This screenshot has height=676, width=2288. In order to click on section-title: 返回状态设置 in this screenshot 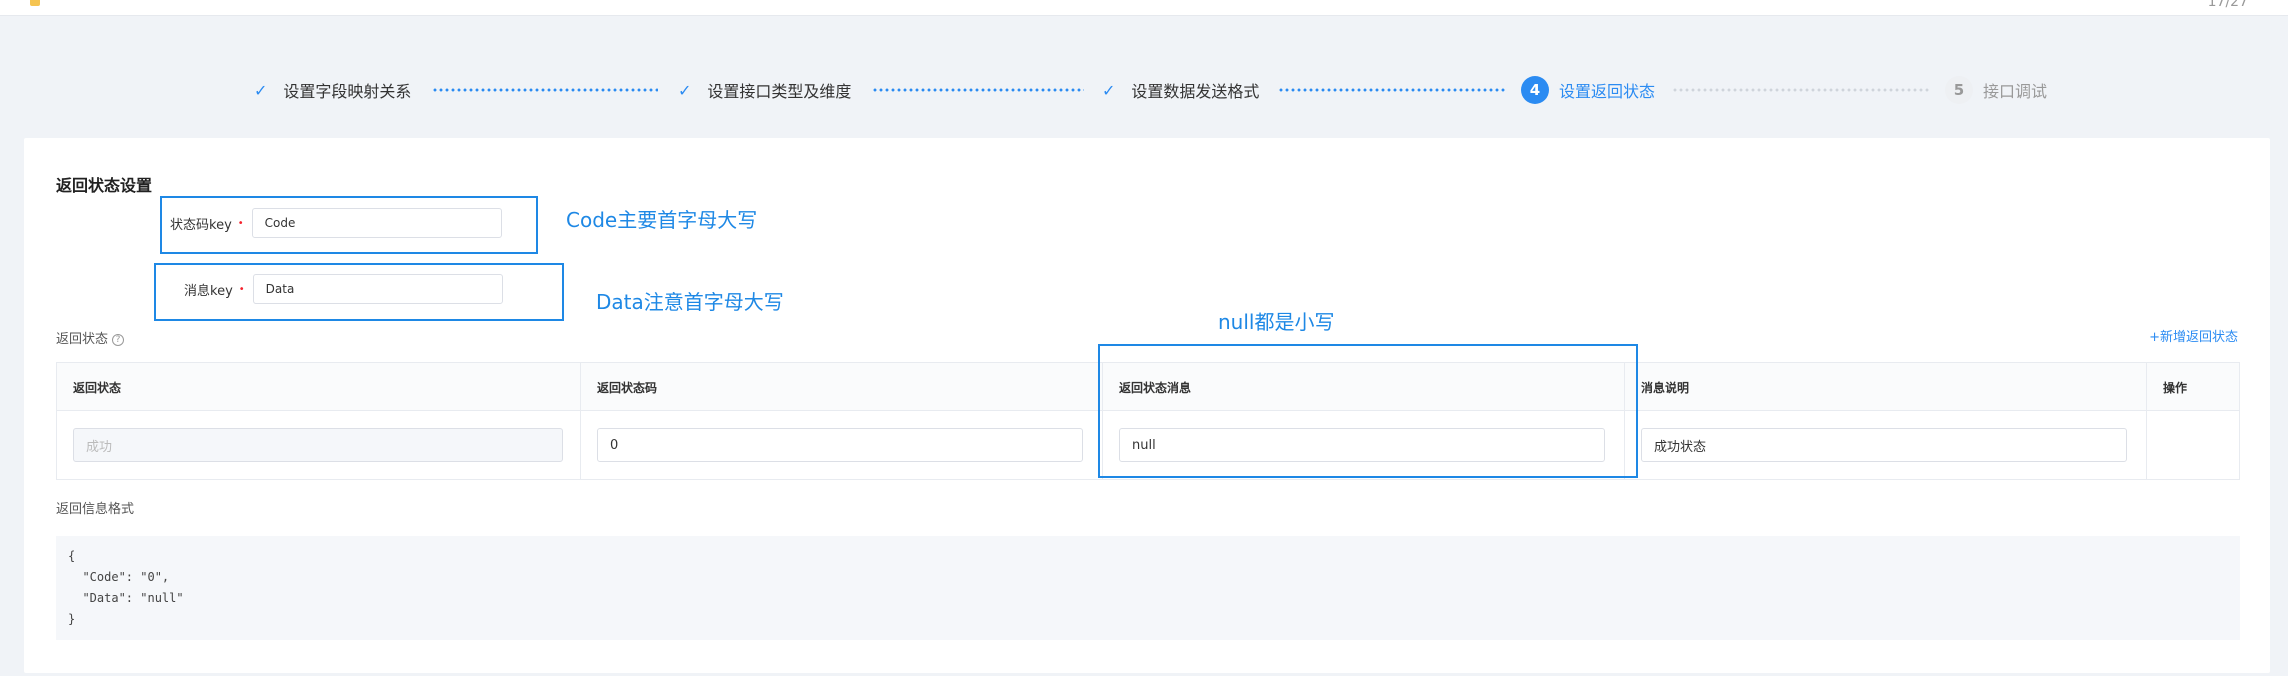, I will do `click(104, 185)`.